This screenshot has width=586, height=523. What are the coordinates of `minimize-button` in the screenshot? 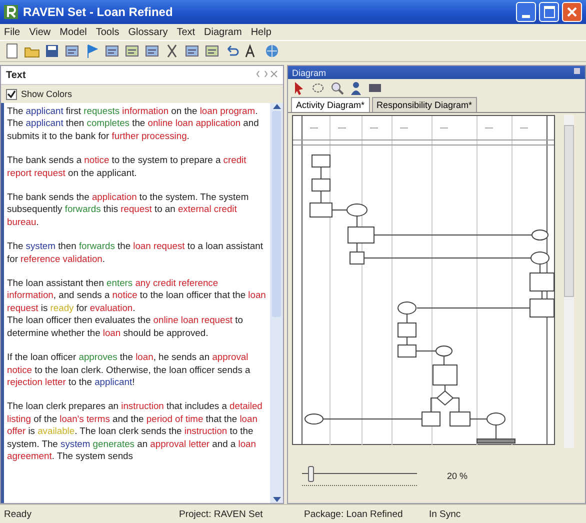 It's located at (526, 12).